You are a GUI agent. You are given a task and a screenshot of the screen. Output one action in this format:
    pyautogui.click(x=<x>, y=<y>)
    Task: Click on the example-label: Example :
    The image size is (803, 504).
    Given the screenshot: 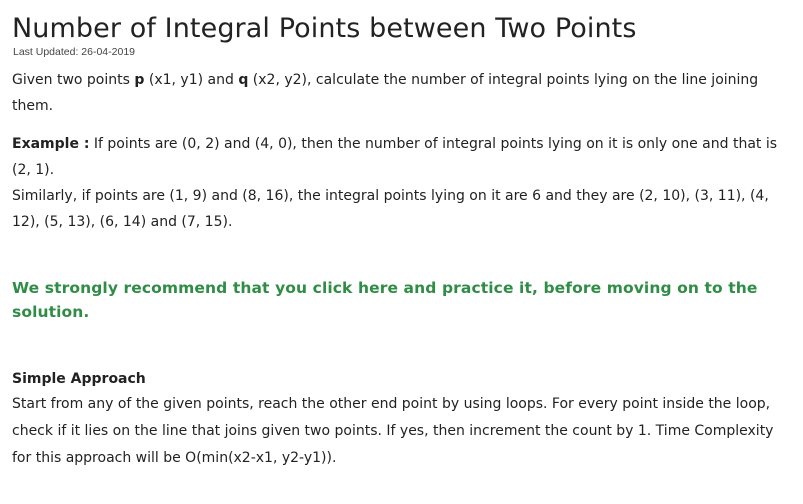 What is the action you would take?
    pyautogui.click(x=51, y=144)
    